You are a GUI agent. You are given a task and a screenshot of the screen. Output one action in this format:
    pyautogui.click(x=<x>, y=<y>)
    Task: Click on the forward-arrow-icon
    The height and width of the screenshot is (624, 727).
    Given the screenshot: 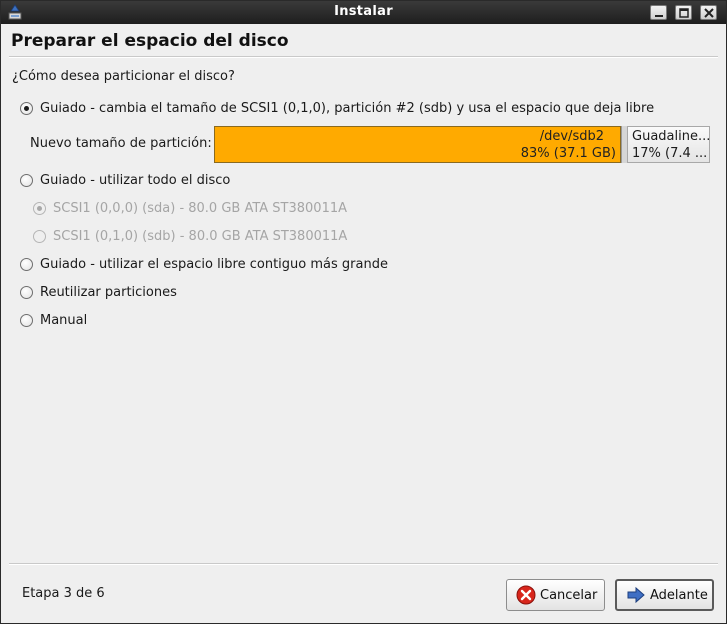 What is the action you would take?
    pyautogui.click(x=636, y=595)
    